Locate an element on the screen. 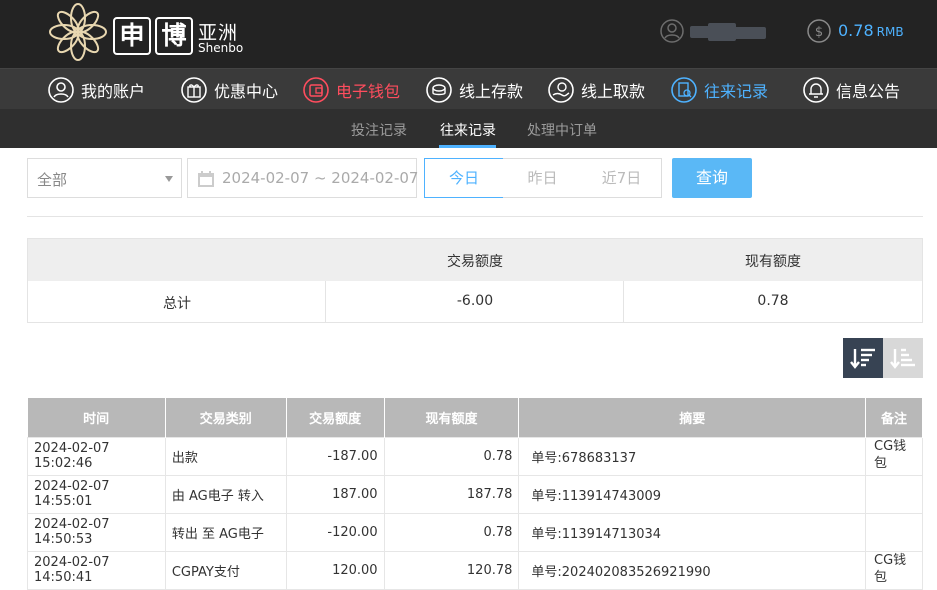 This screenshot has height=590, width=937. type-select-value: 全部 is located at coordinates (52, 180).